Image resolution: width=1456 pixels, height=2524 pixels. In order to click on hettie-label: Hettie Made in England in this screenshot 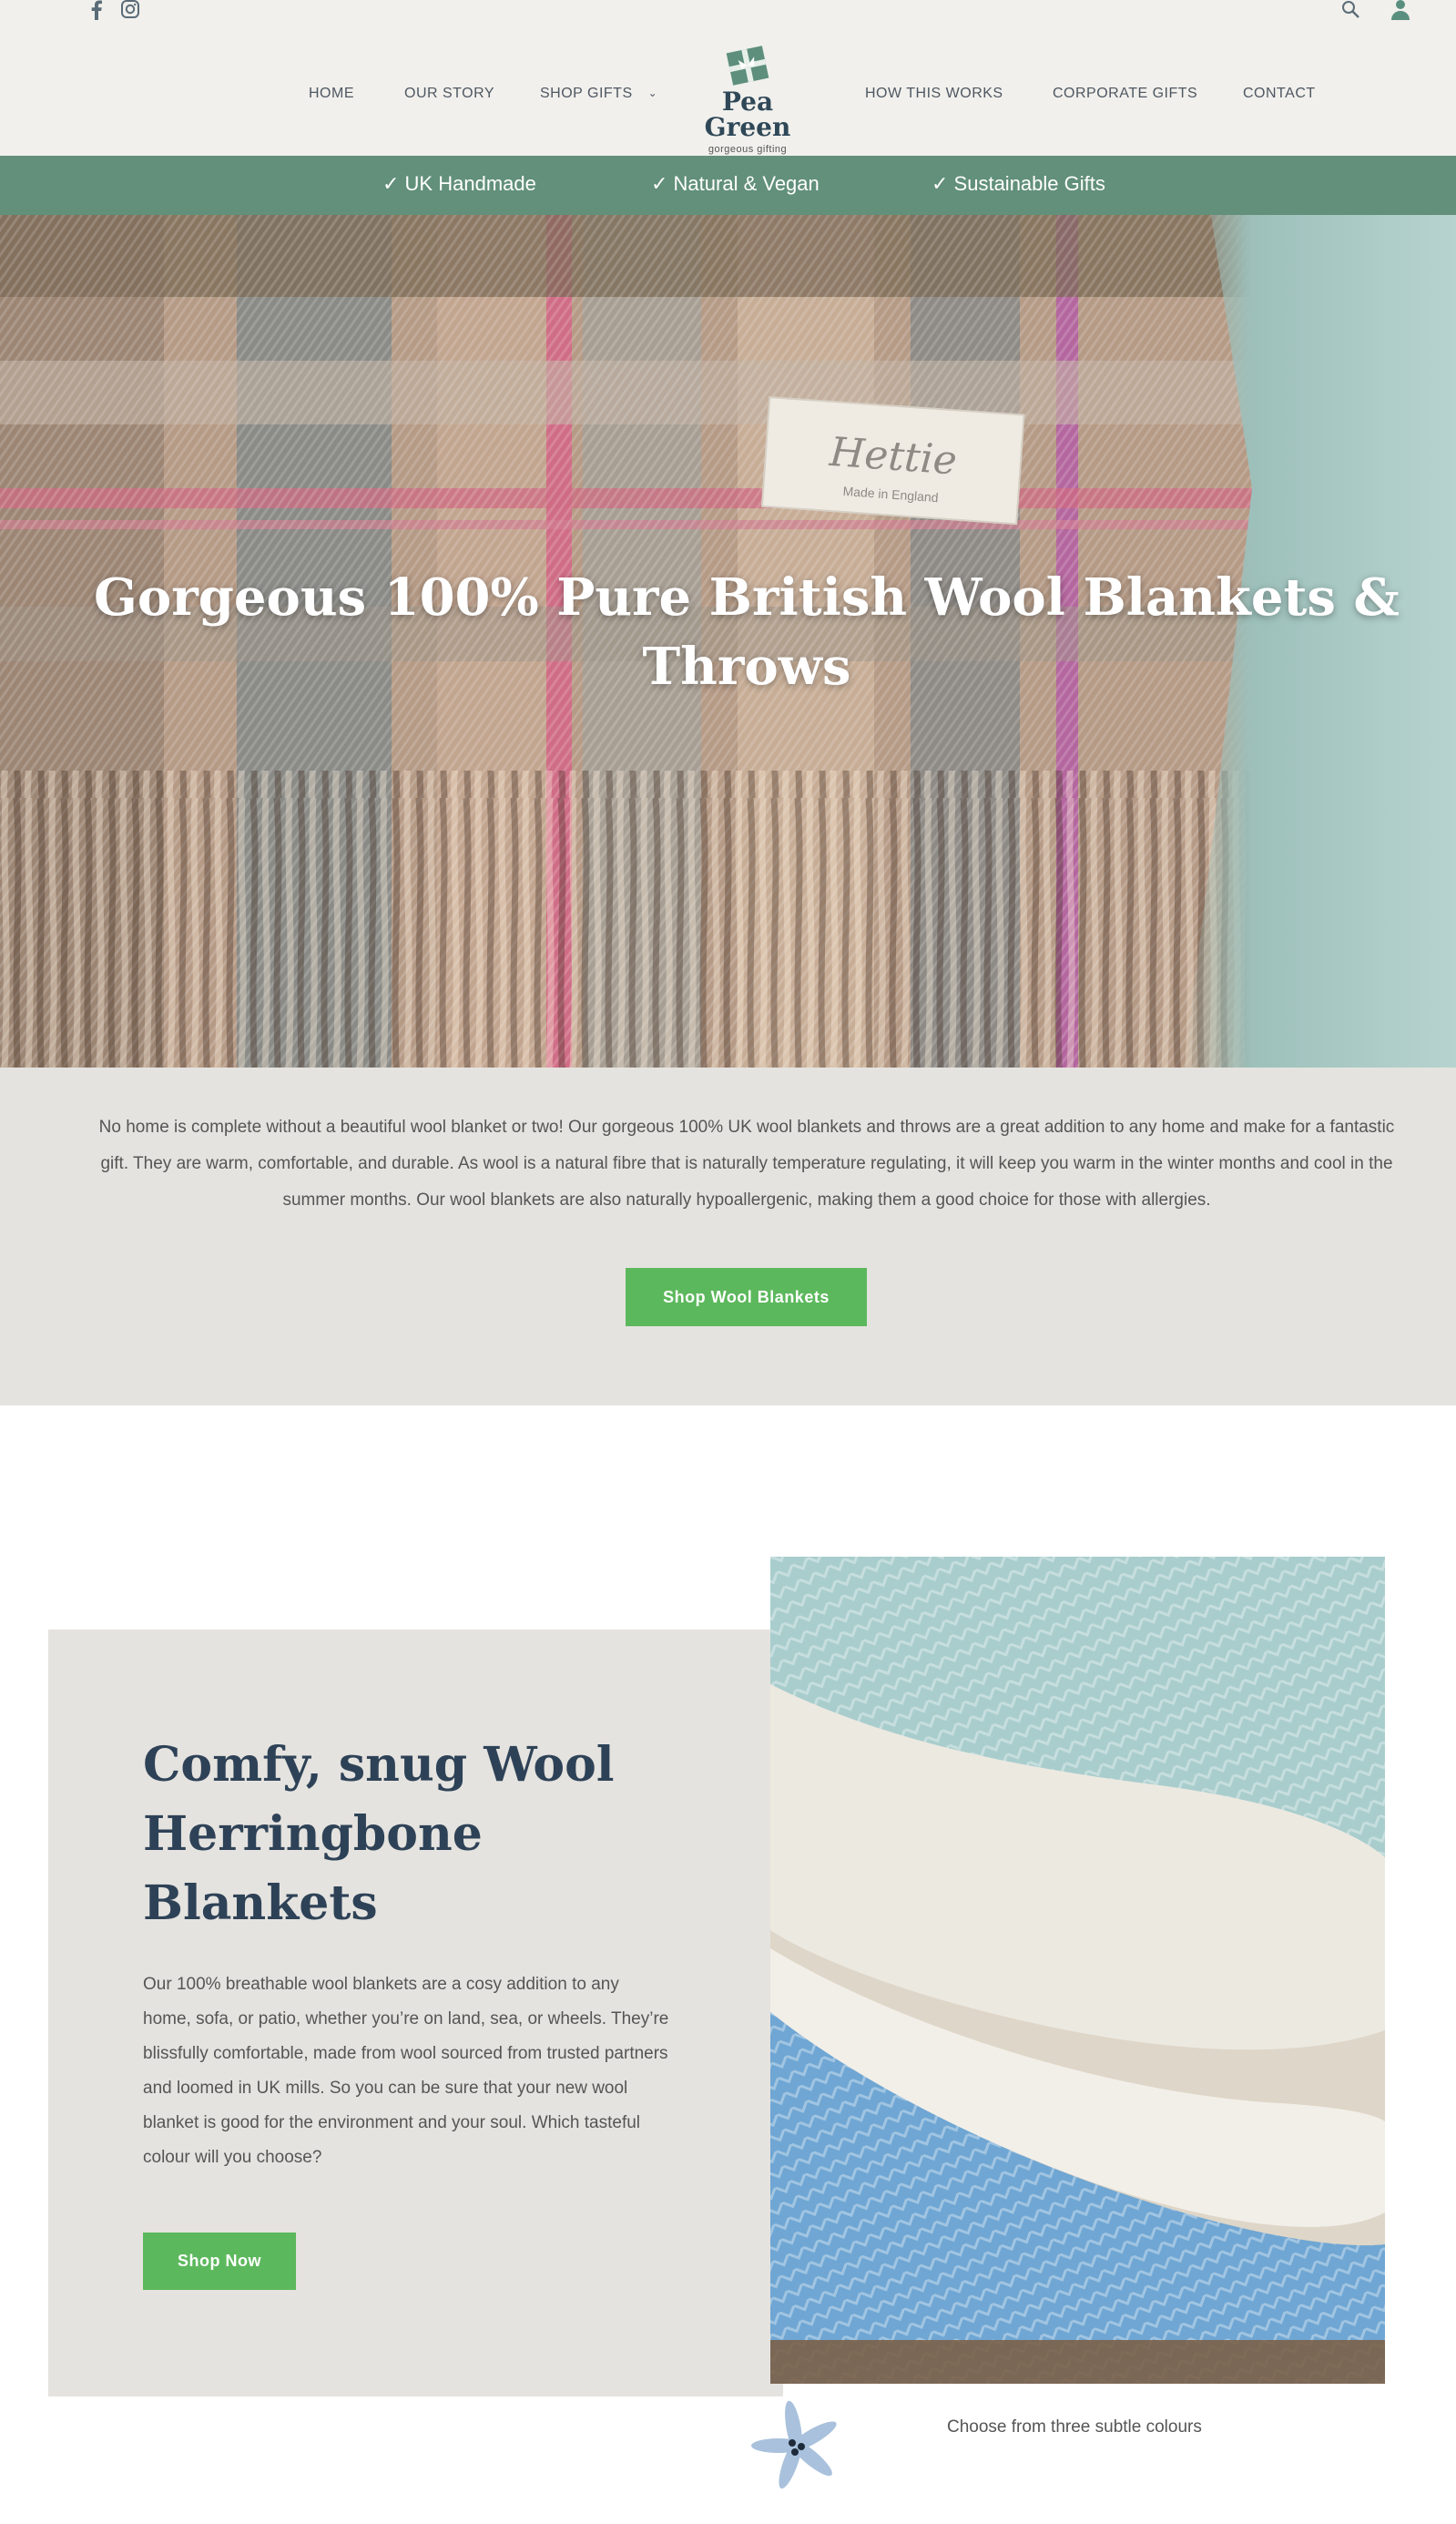, I will do `click(893, 461)`.